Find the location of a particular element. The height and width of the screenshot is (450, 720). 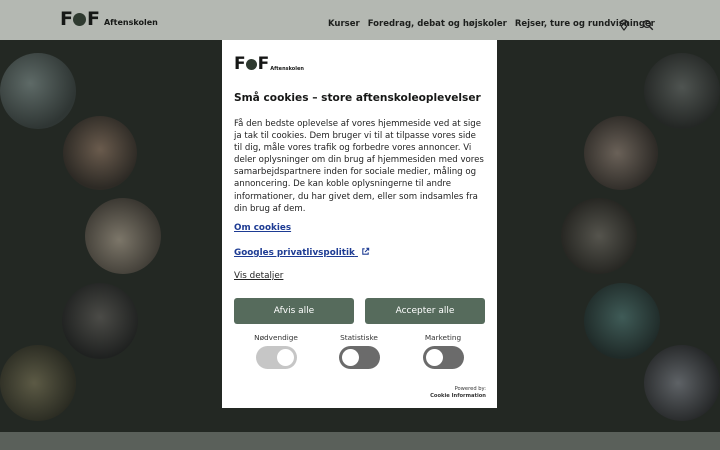

powered-by-name: Cookie Information is located at coordinates (458, 396).